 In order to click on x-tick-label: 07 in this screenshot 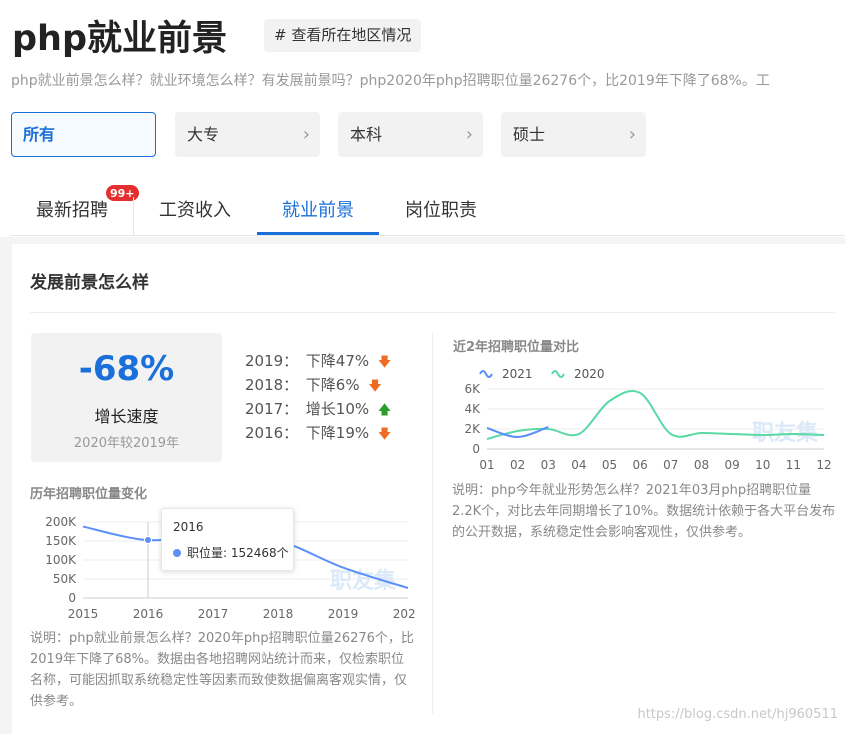, I will do `click(670, 465)`.